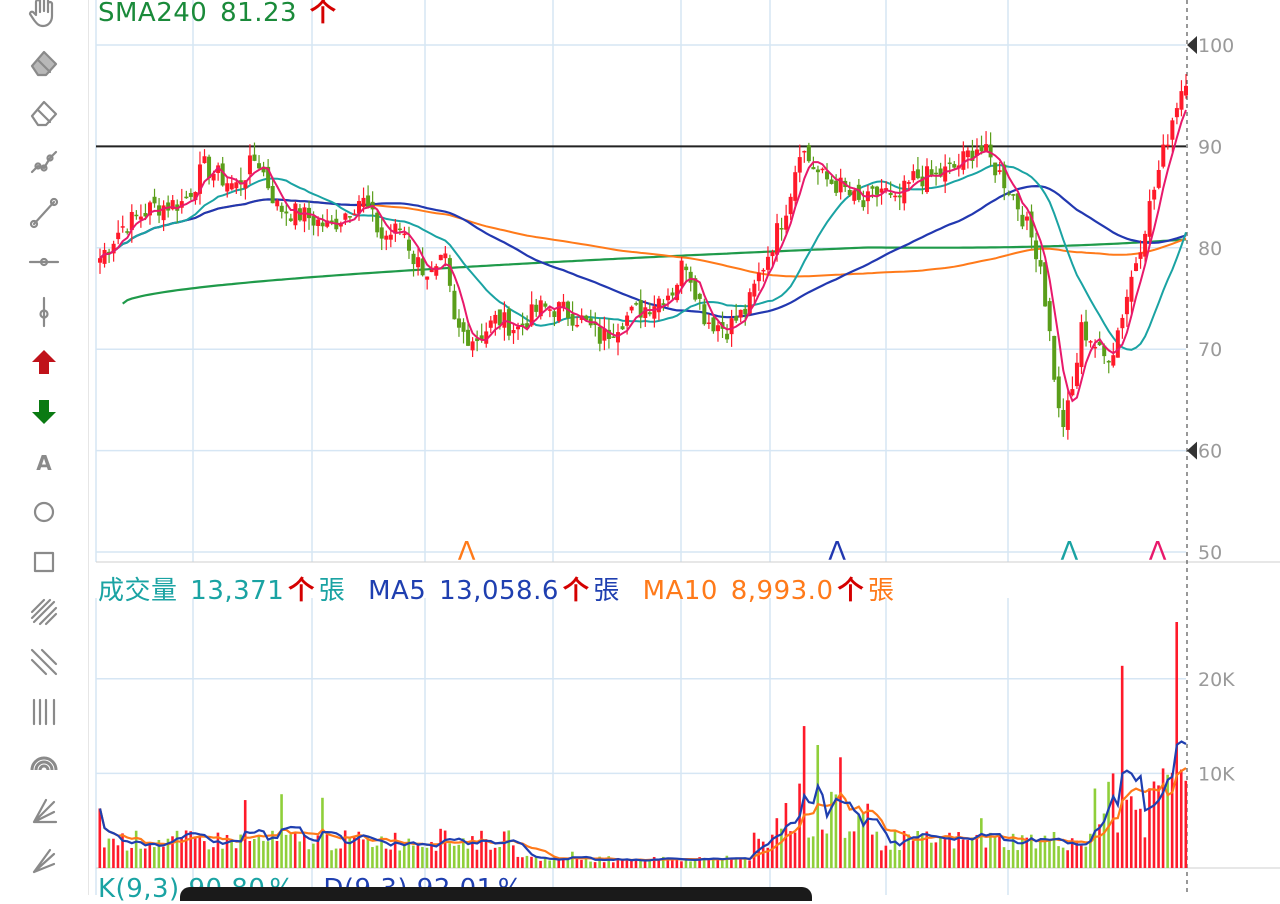  What do you see at coordinates (606, 591) in the screenshot?
I see `ma5-unit: 張` at bounding box center [606, 591].